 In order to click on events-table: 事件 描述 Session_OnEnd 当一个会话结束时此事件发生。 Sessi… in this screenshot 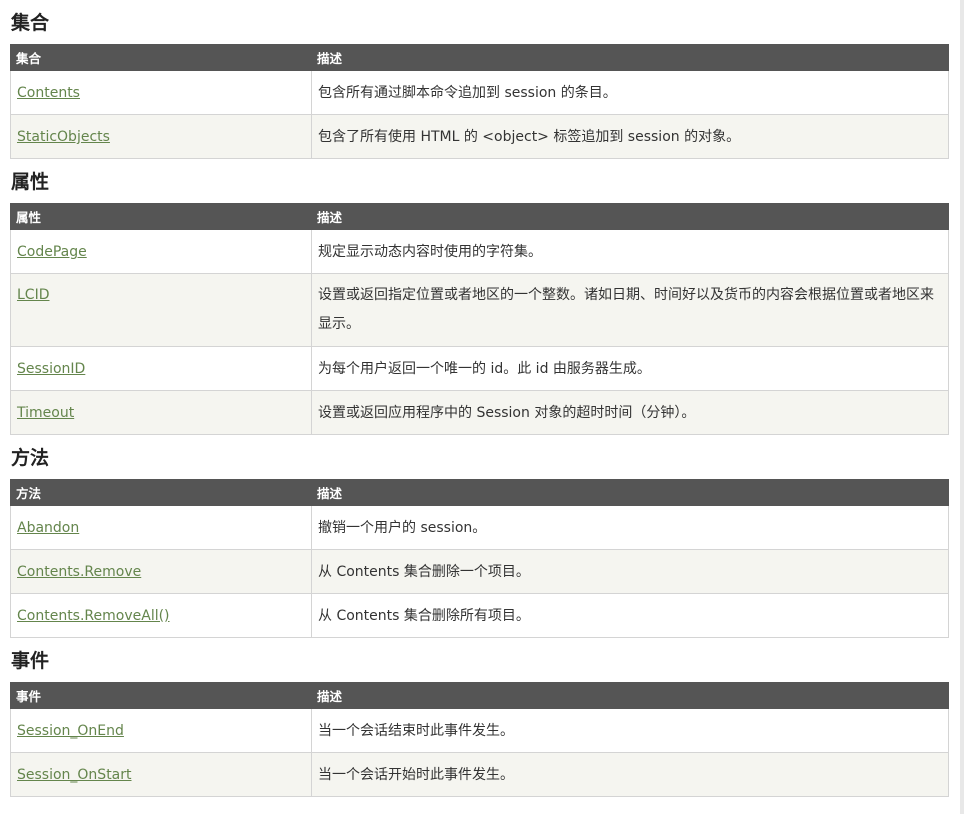, I will do `click(479, 739)`.